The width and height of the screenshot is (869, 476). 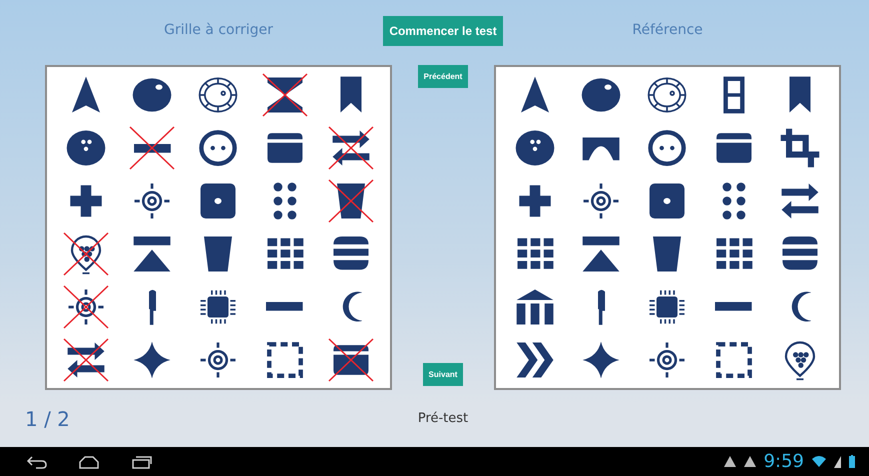 I want to click on crop-icon, so click(x=799, y=148).